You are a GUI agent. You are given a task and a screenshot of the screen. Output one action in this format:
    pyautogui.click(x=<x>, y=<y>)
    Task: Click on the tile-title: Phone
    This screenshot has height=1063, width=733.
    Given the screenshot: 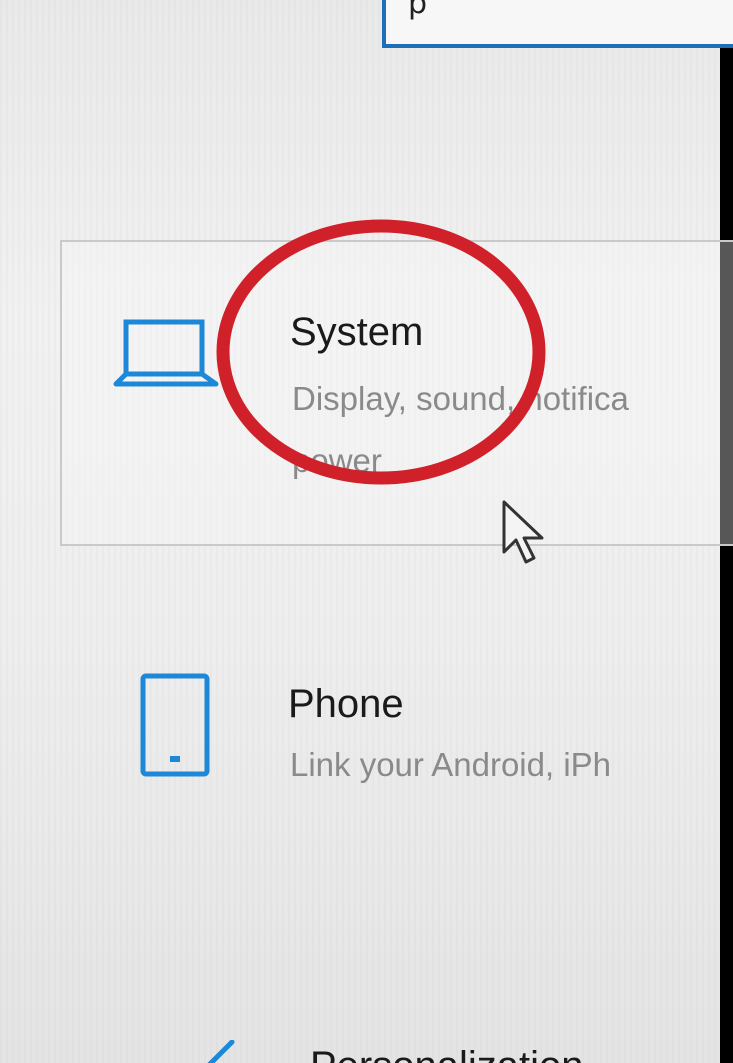 What is the action you would take?
    pyautogui.click(x=346, y=704)
    